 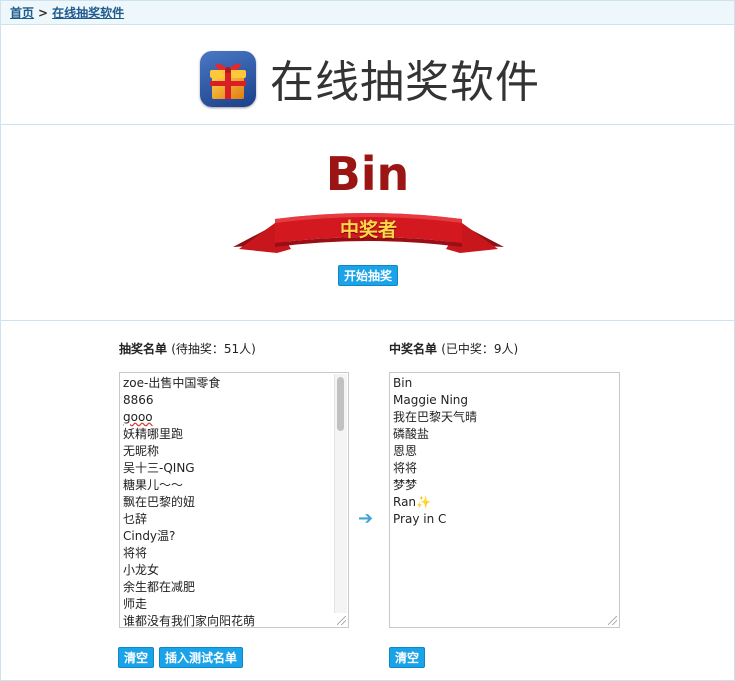 I want to click on winner-list-heading: 中奖名单, so click(x=413, y=349).